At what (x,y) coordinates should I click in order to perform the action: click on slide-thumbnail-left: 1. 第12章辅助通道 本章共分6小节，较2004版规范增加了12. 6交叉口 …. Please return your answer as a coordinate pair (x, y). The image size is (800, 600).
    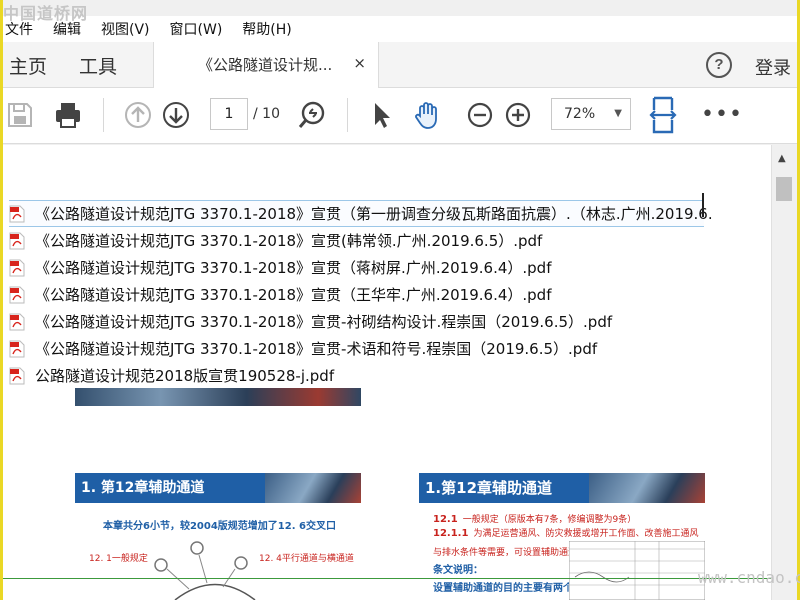
    Looking at the image, I should click on (218, 536).